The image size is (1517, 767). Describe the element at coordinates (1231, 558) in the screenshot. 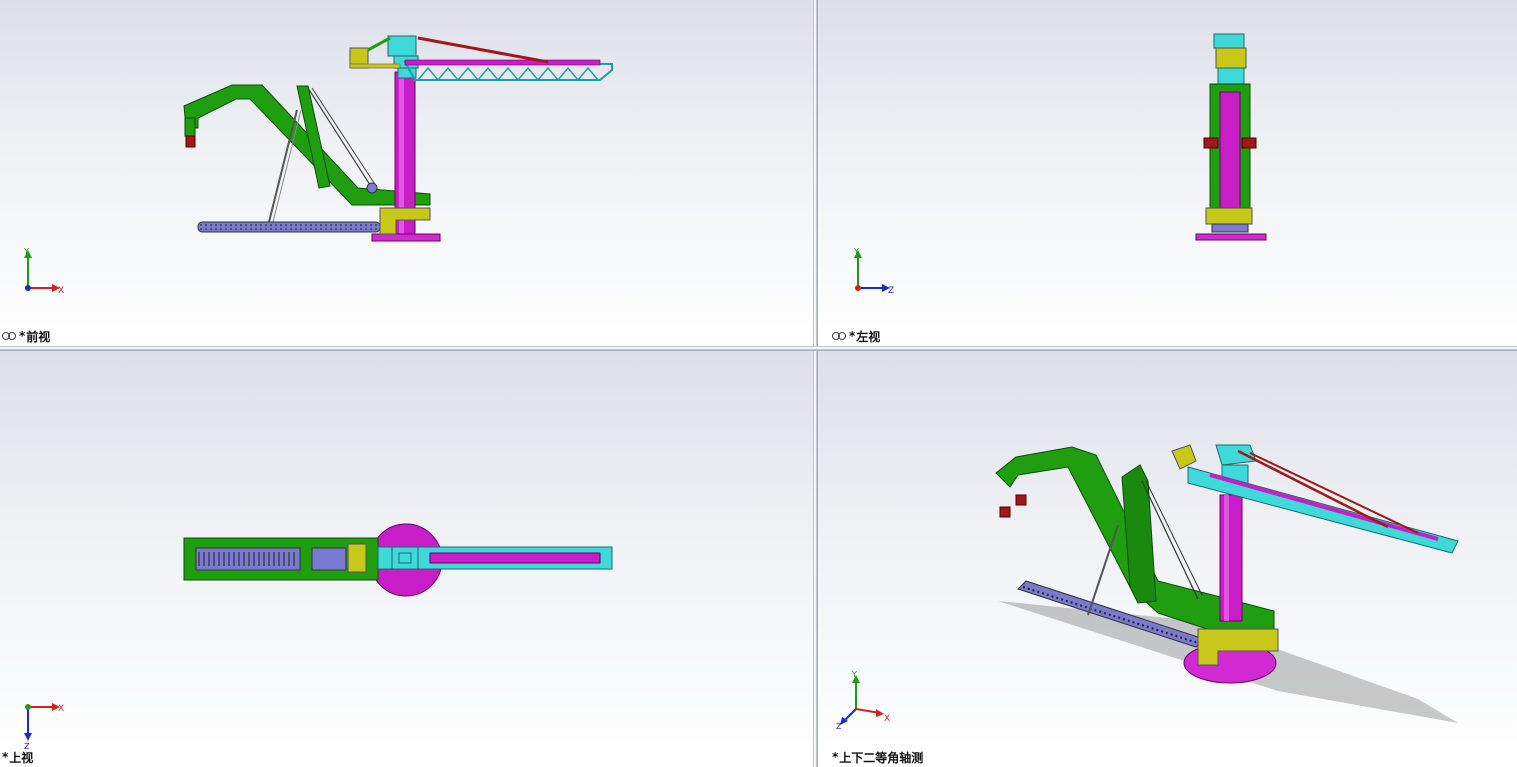

I see `column` at that location.